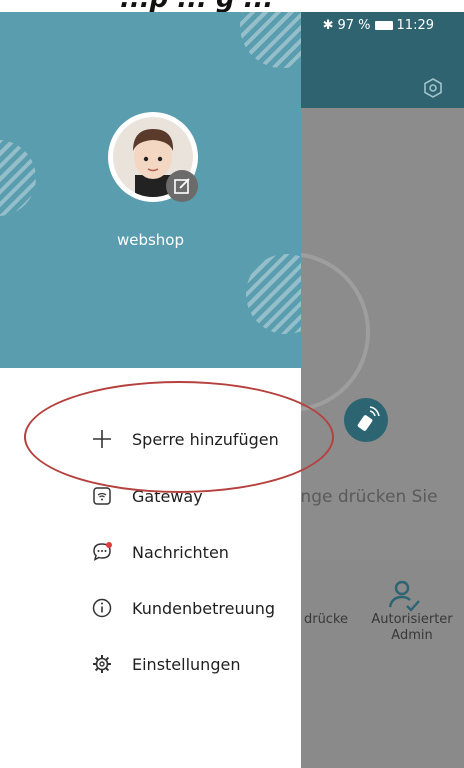  What do you see at coordinates (383, 25) in the screenshot?
I see `battery-icon` at bounding box center [383, 25].